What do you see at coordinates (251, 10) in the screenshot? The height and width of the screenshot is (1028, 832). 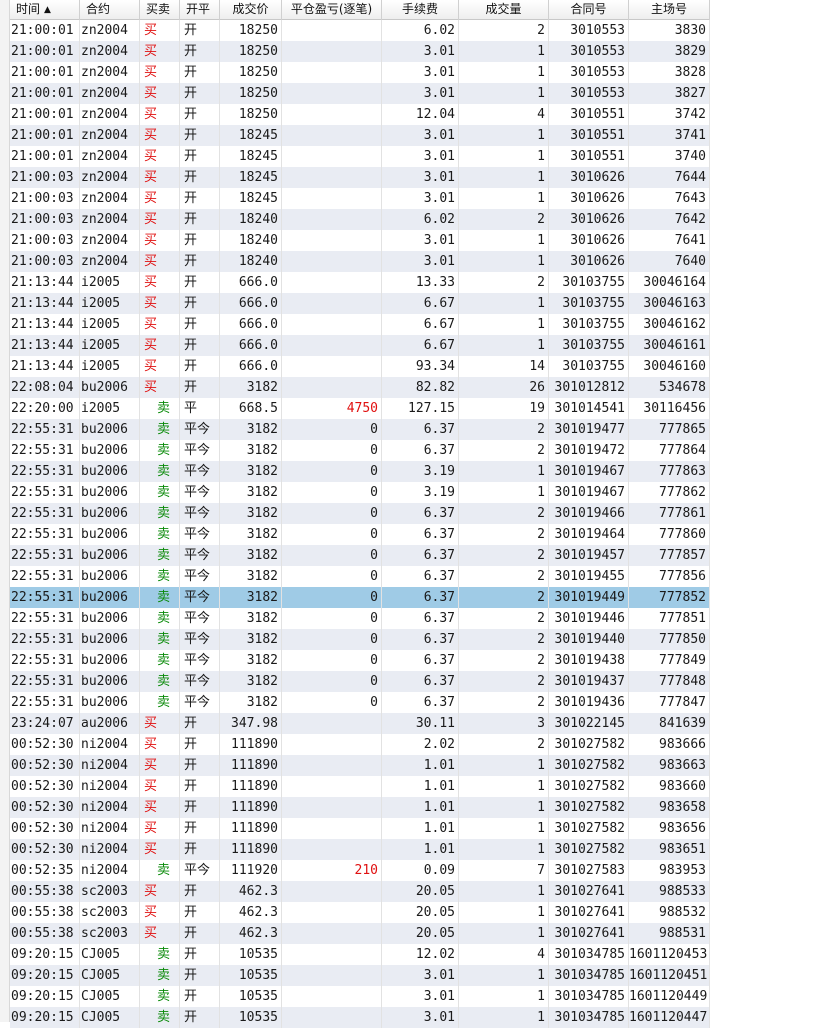 I see `header-price: 成交价` at bounding box center [251, 10].